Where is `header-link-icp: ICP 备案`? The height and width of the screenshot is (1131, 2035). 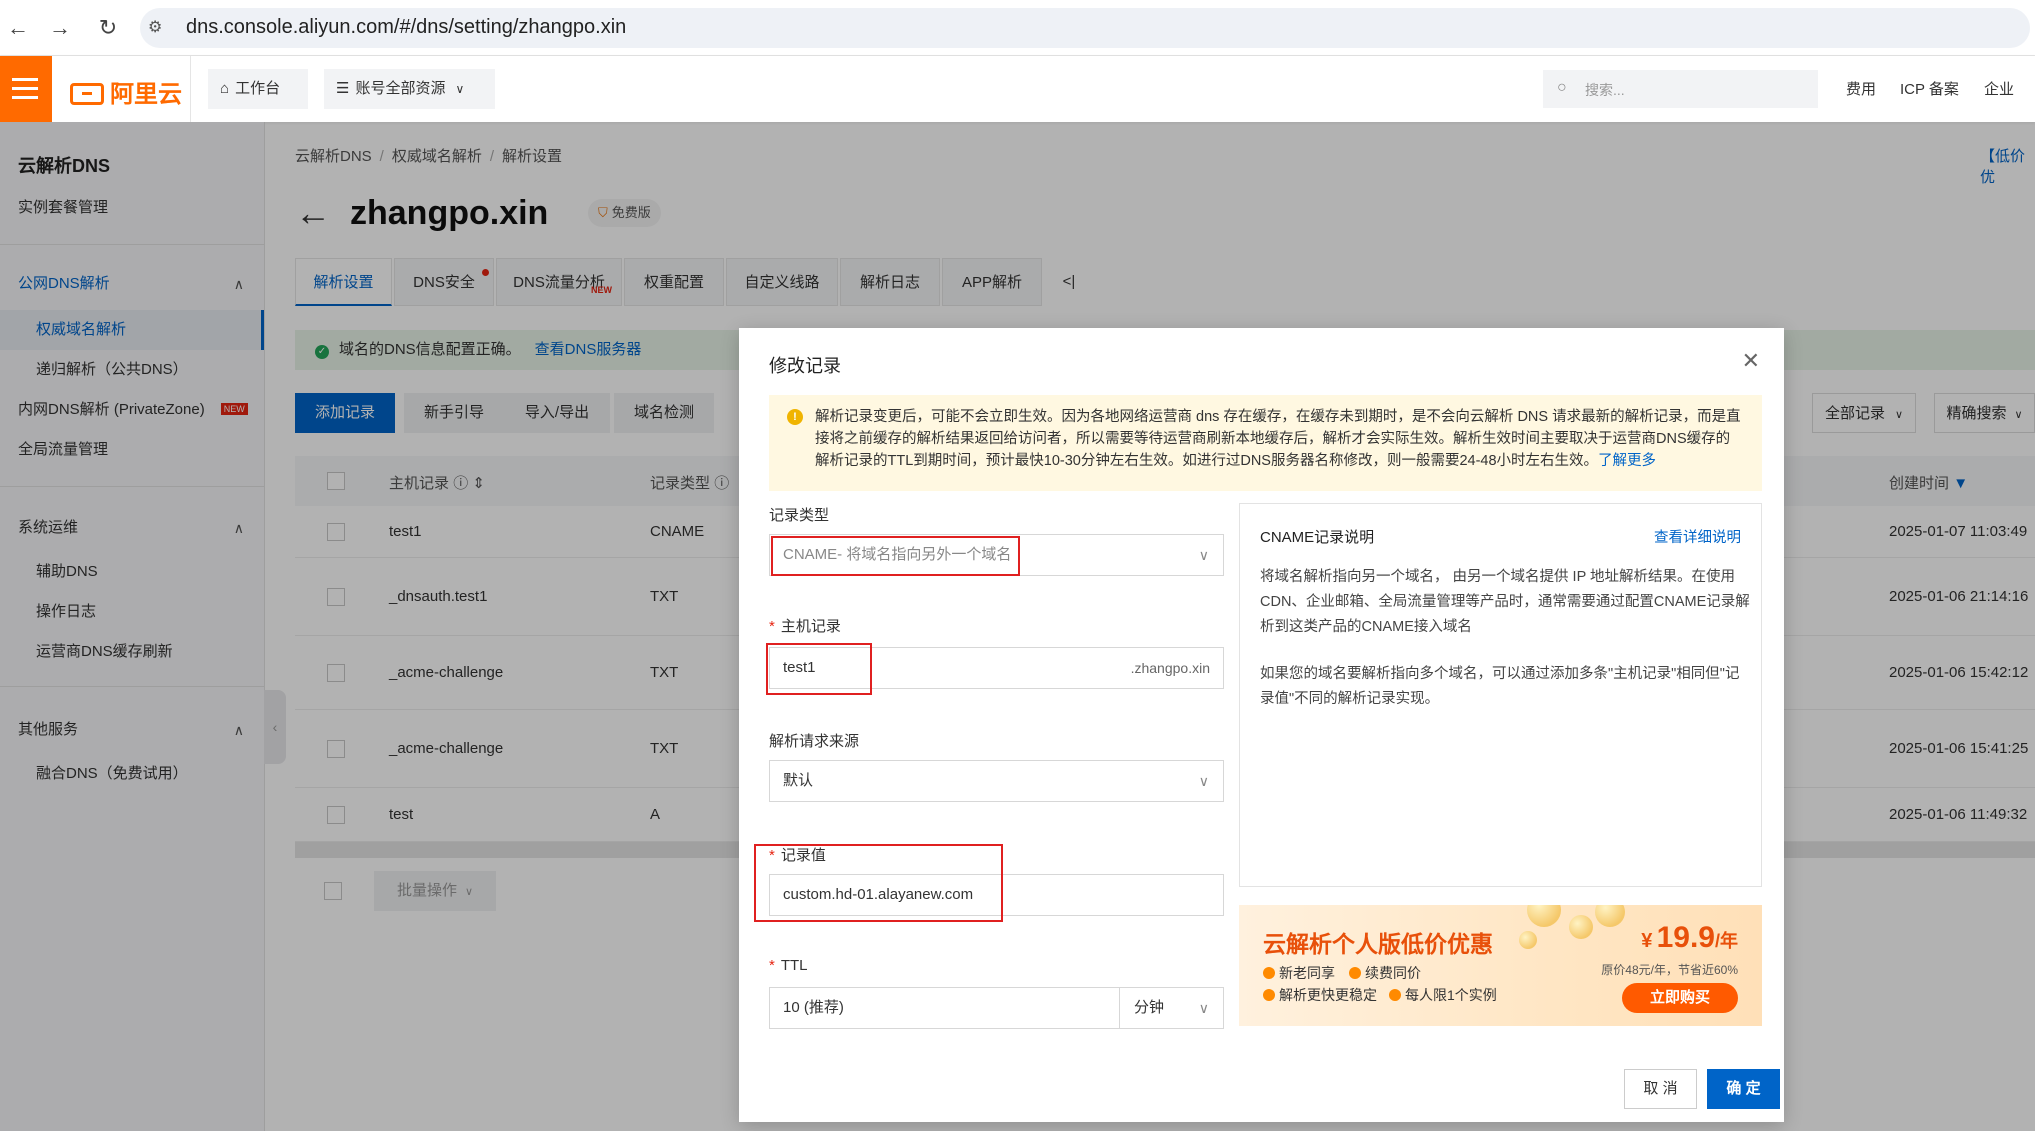 header-link-icp: ICP 备案 is located at coordinates (1929, 88).